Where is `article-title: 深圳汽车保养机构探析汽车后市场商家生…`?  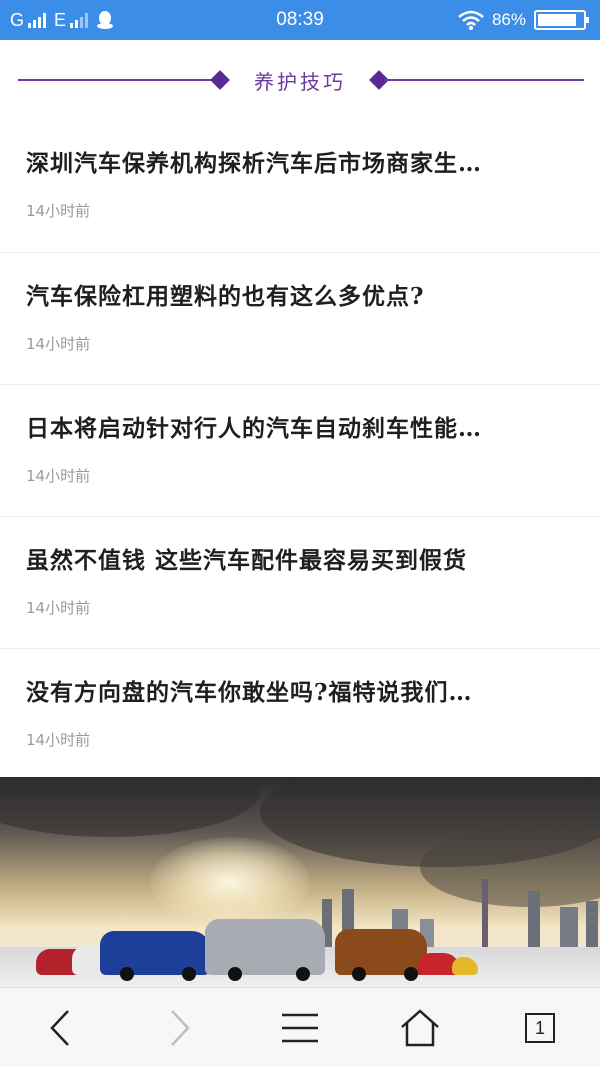
article-title: 深圳汽车保养机构探析汽车后市场商家生… is located at coordinates (300, 161).